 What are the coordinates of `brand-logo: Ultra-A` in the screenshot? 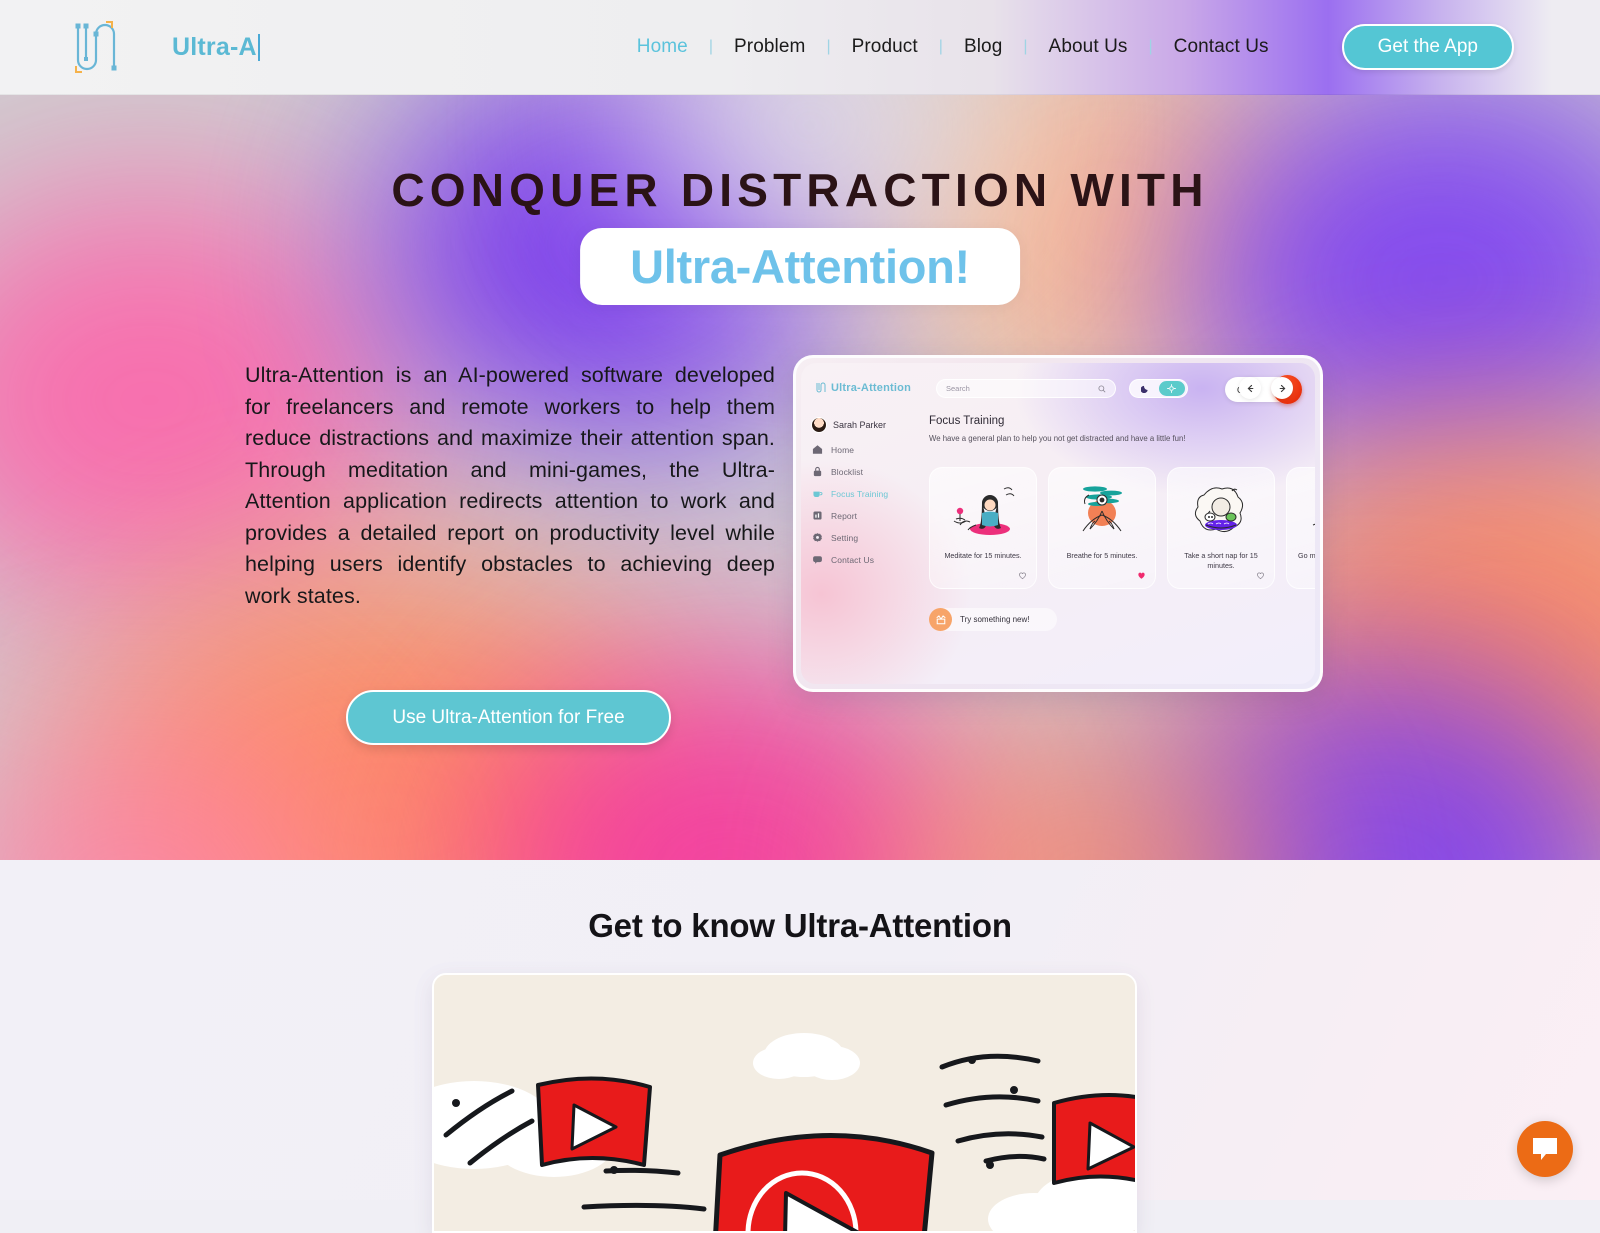 It's located at (164, 47).